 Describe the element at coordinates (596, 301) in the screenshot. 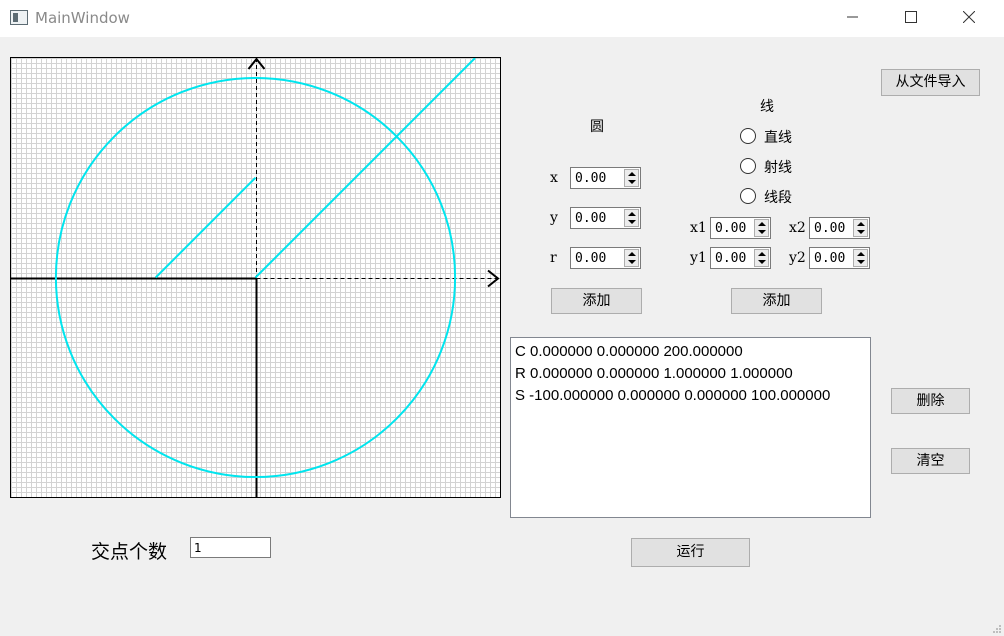

I see `add-circle-button: 添加` at that location.